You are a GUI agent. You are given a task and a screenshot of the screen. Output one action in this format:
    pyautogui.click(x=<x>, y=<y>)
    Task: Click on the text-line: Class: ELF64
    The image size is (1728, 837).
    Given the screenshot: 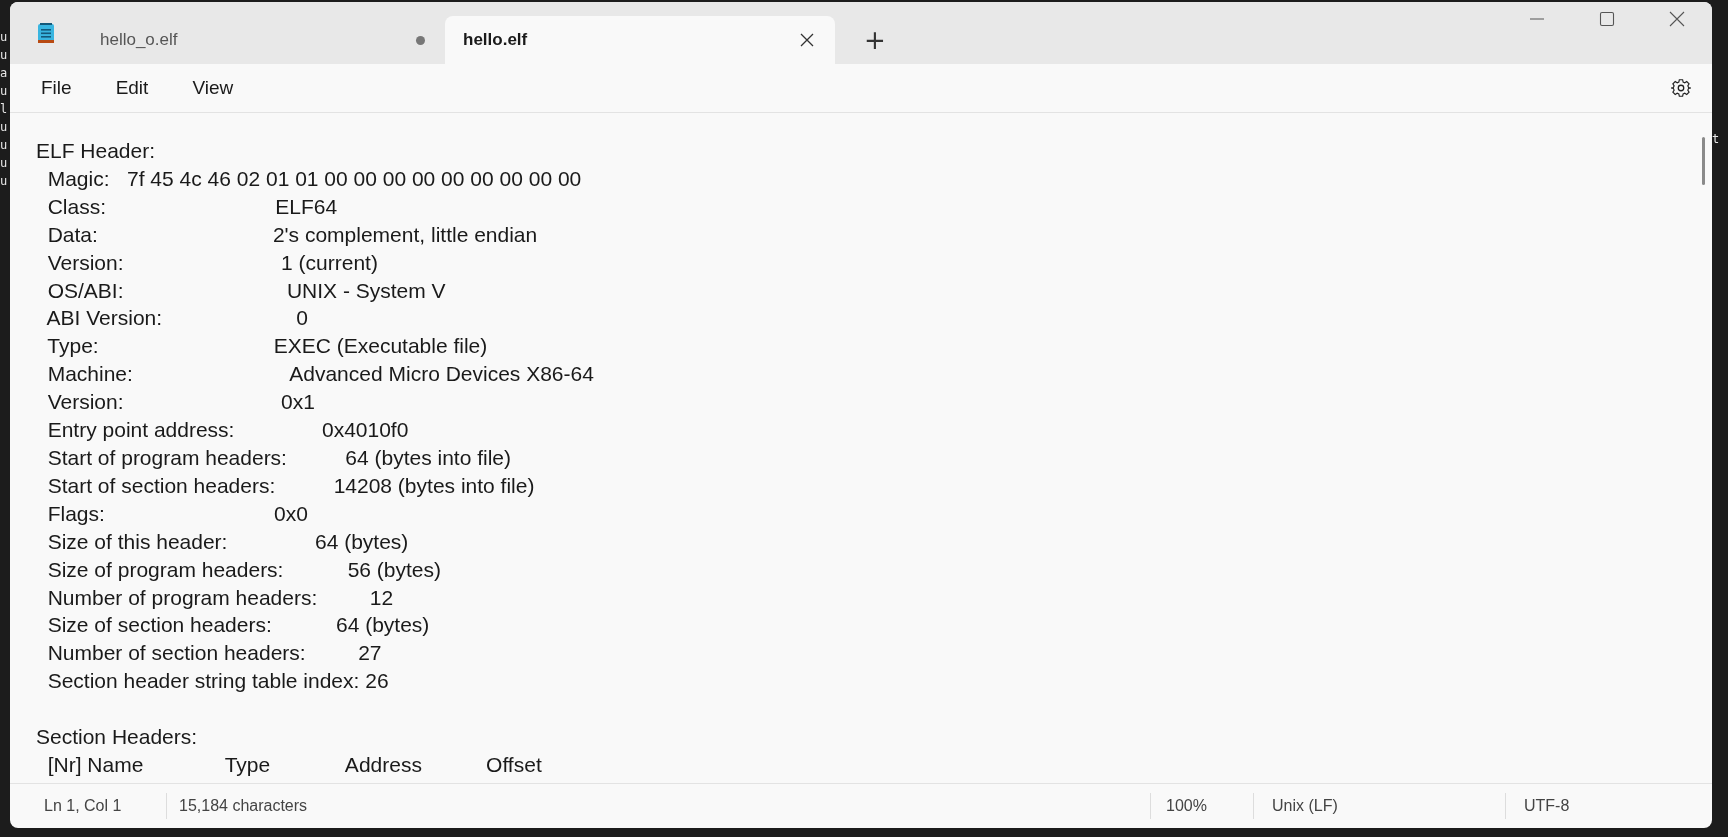 What is the action you would take?
    pyautogui.click(x=192, y=206)
    